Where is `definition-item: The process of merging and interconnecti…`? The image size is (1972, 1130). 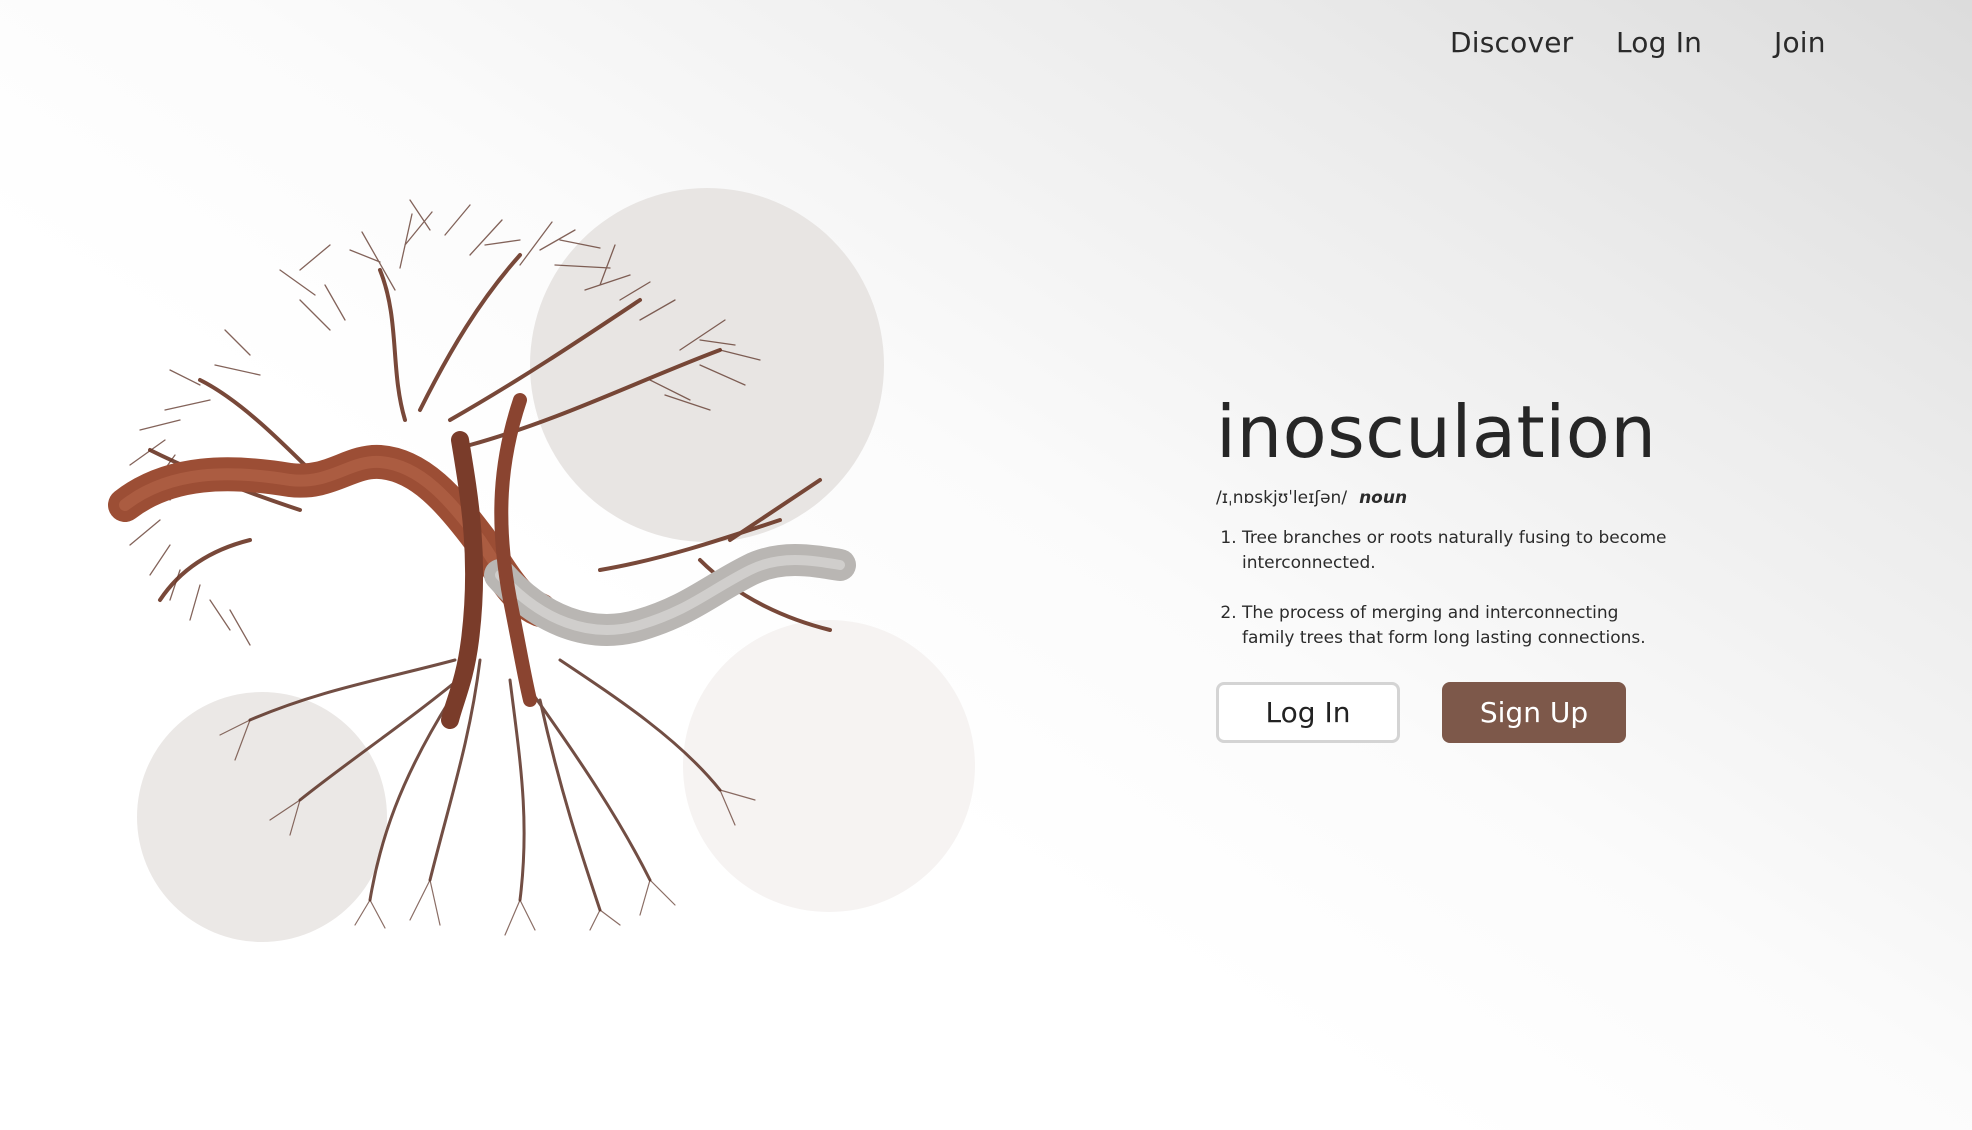 definition-item: The process of merging and interconnecti… is located at coordinates (1459, 626).